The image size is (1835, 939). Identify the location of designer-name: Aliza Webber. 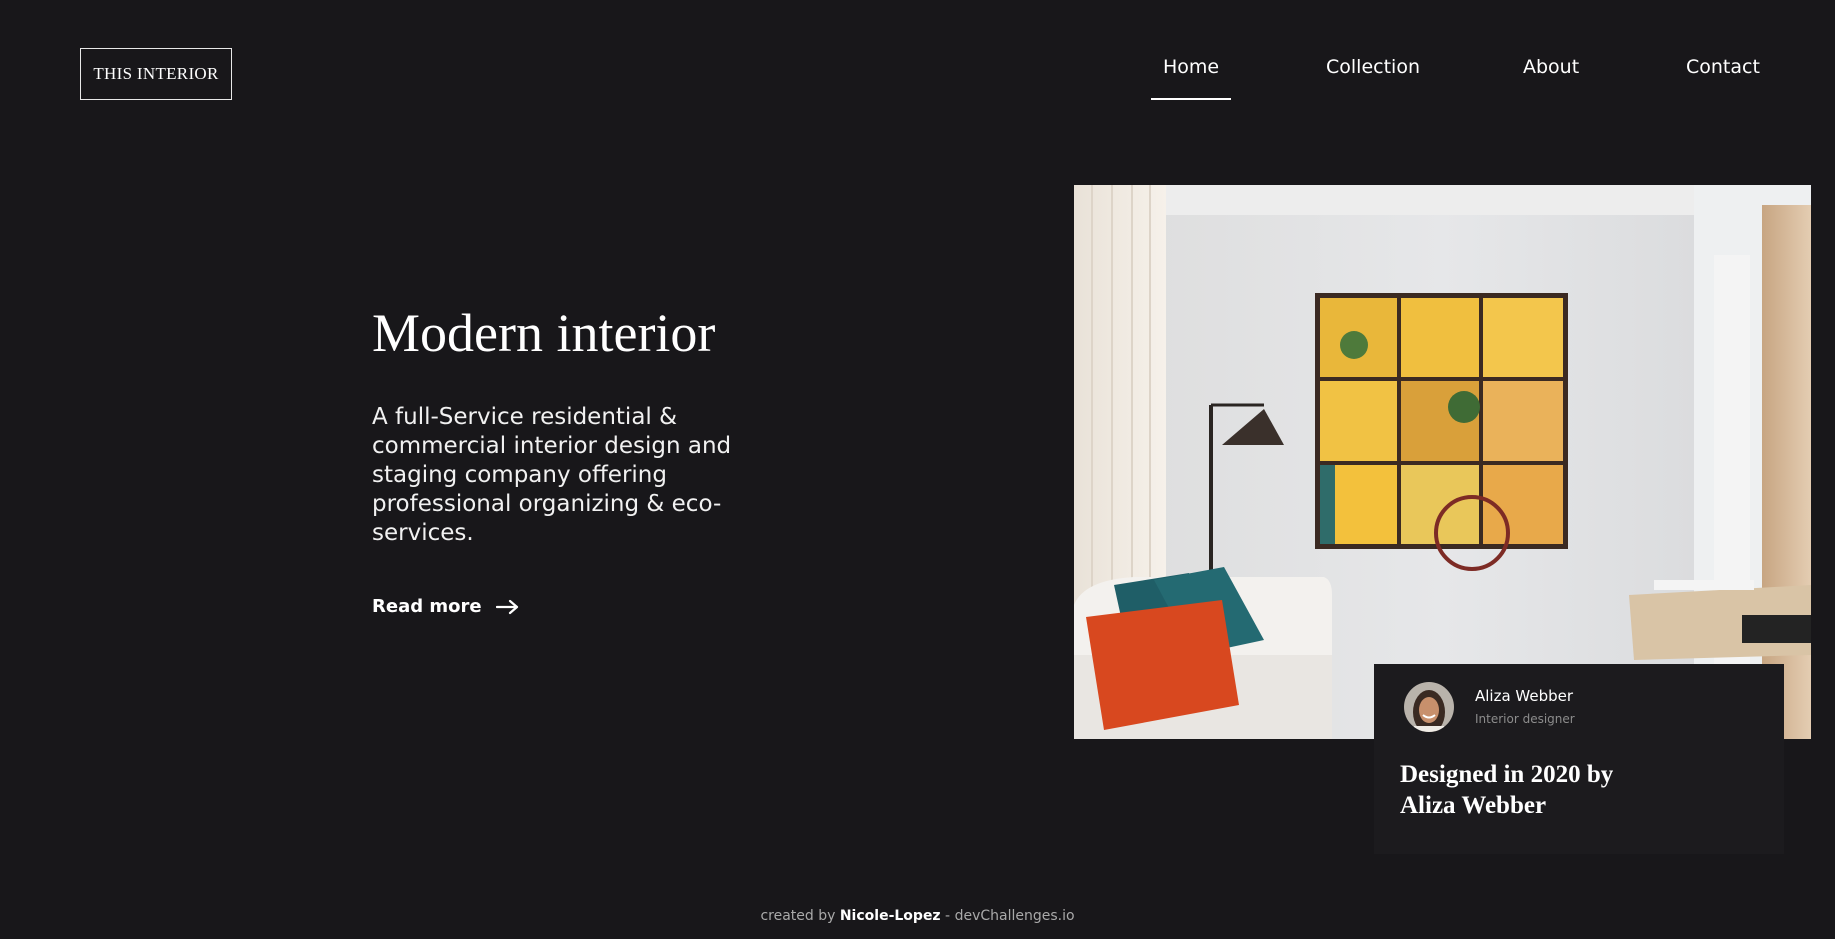
(1524, 696).